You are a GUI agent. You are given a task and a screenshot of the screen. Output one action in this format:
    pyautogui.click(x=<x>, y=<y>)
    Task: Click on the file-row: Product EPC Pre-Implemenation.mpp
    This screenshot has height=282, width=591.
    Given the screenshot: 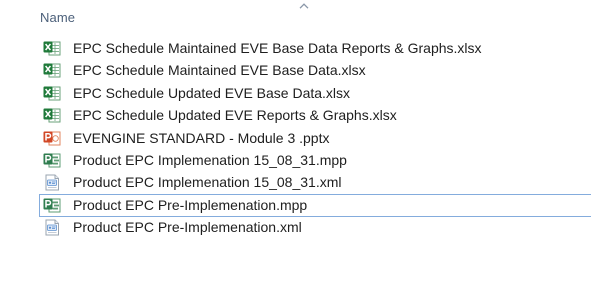 What is the action you would take?
    pyautogui.click(x=295, y=205)
    